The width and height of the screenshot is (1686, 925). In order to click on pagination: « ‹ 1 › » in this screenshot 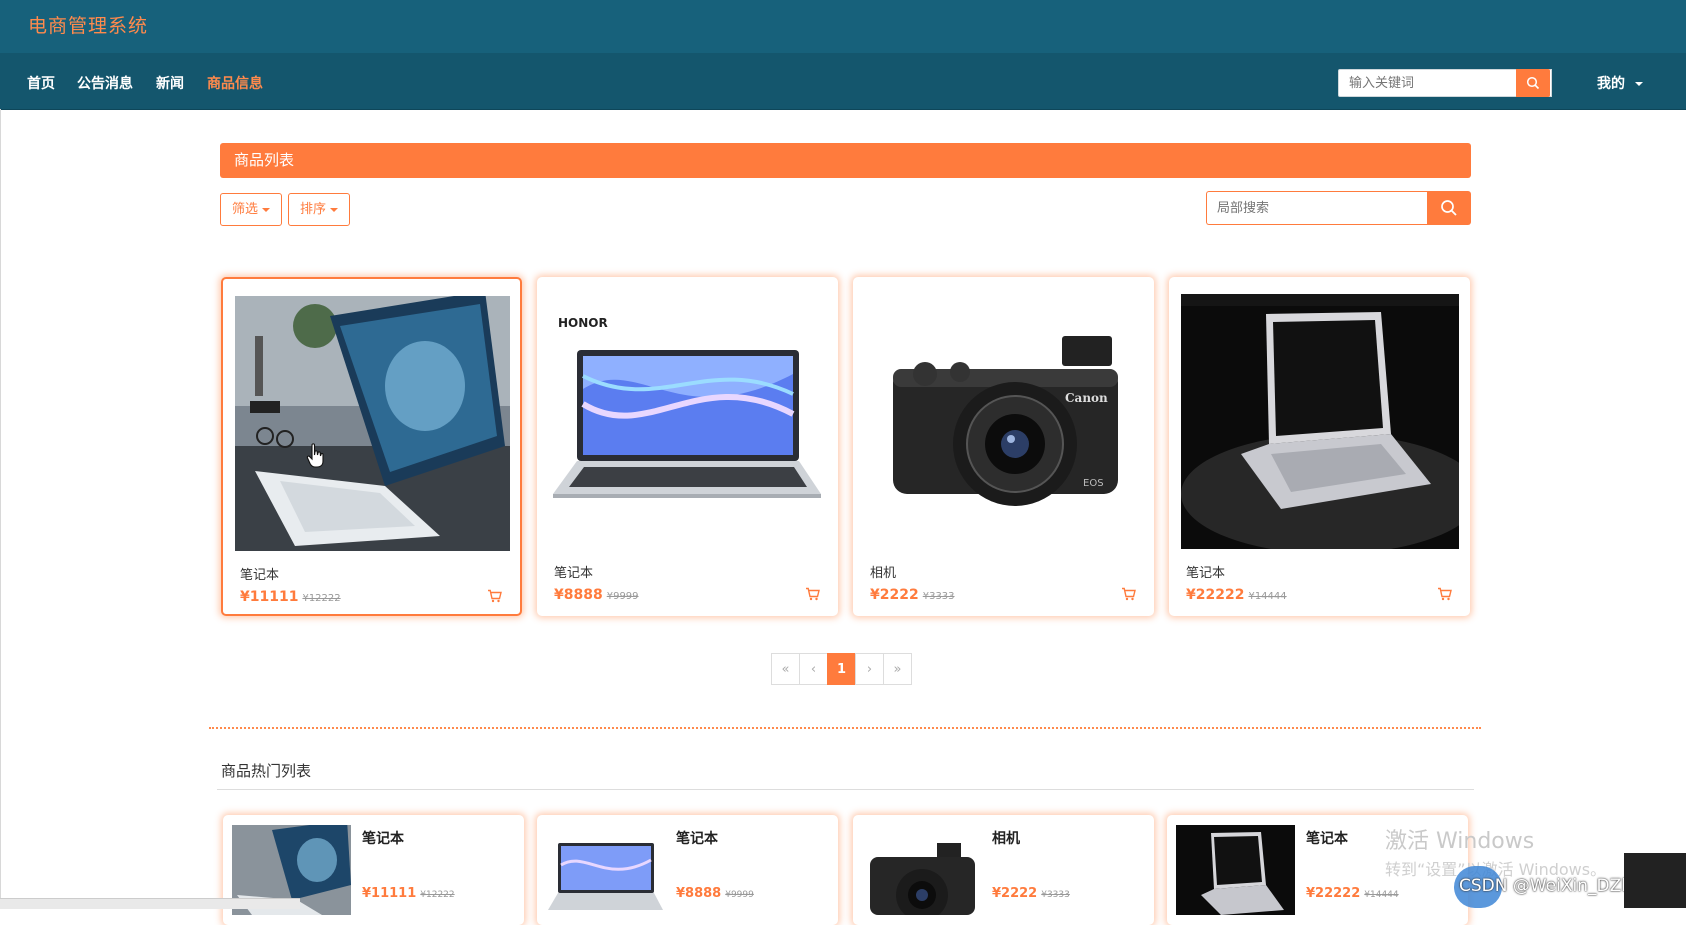, I will do `click(841, 669)`.